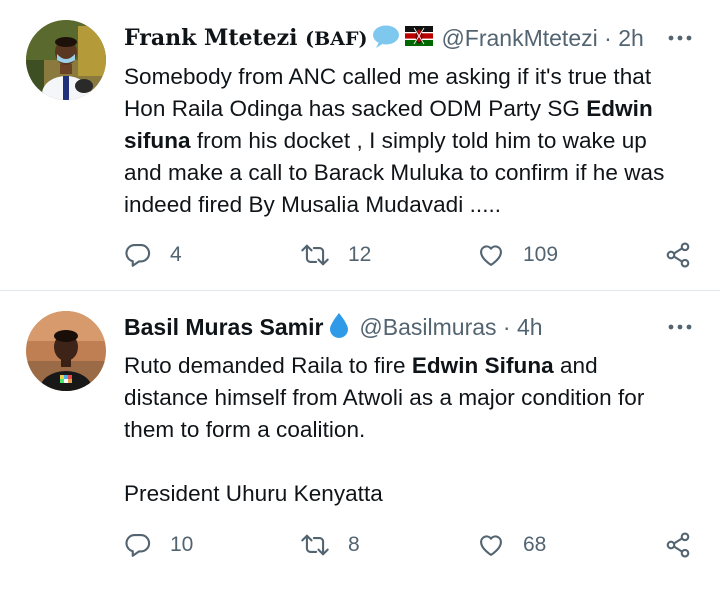  Describe the element at coordinates (529, 326) in the screenshot. I see `timestamp: 4h` at that location.